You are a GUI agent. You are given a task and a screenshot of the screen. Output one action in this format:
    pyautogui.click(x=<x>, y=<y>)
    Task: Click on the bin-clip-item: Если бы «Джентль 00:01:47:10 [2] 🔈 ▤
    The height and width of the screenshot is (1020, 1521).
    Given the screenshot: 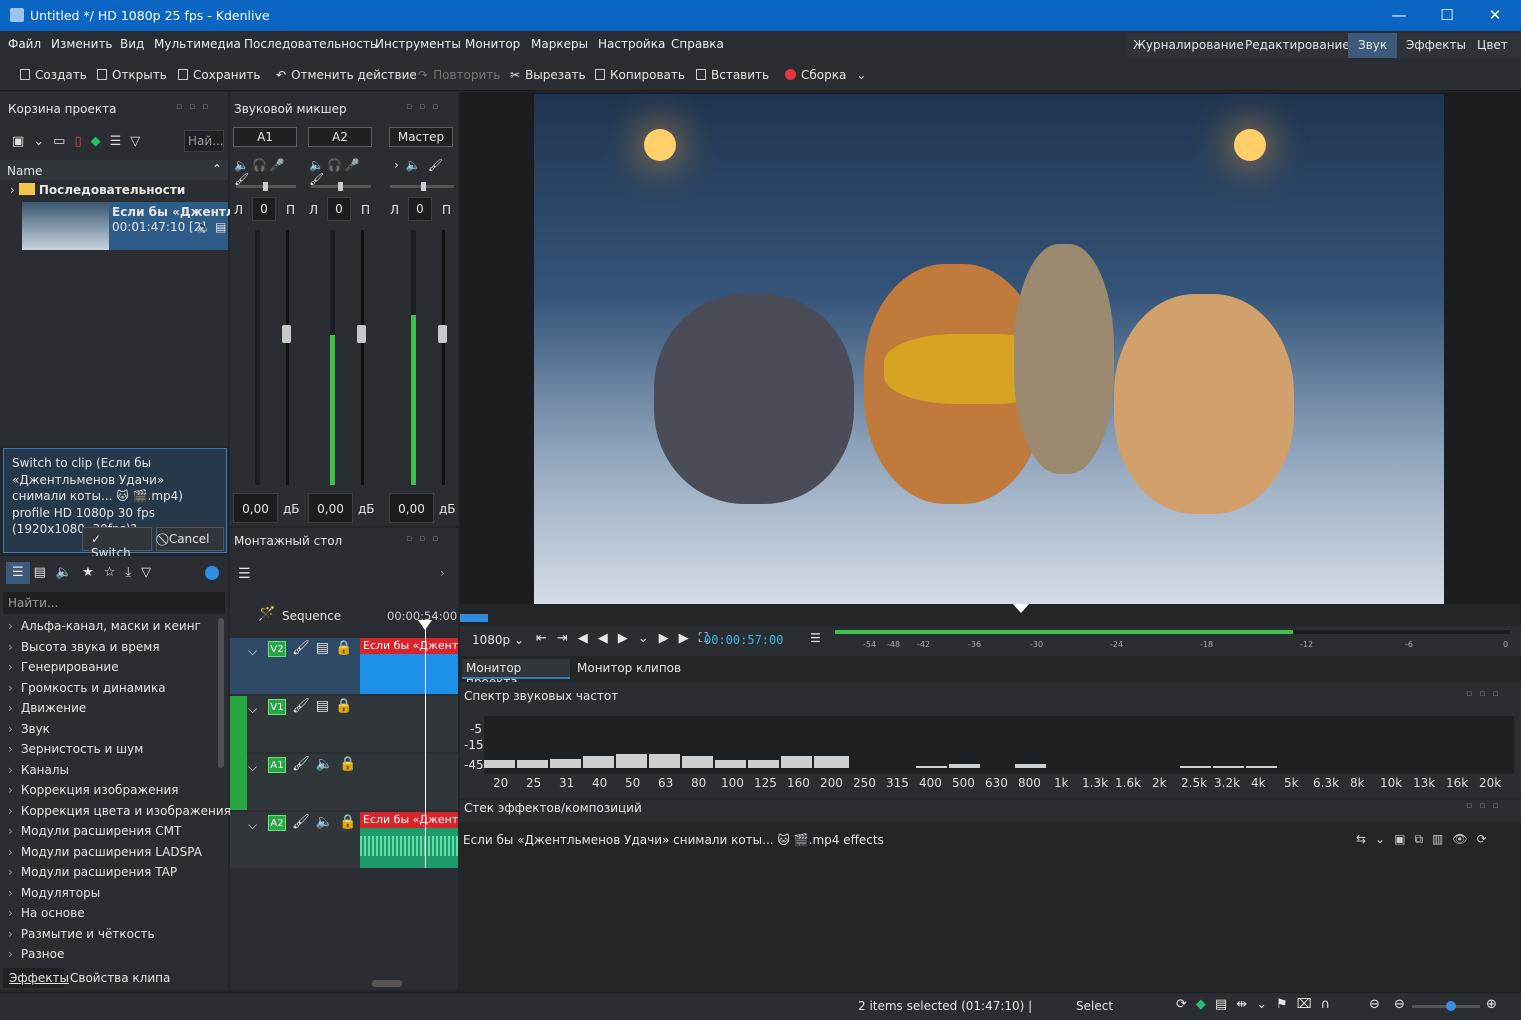 What is the action you would take?
    pyautogui.click(x=132, y=226)
    